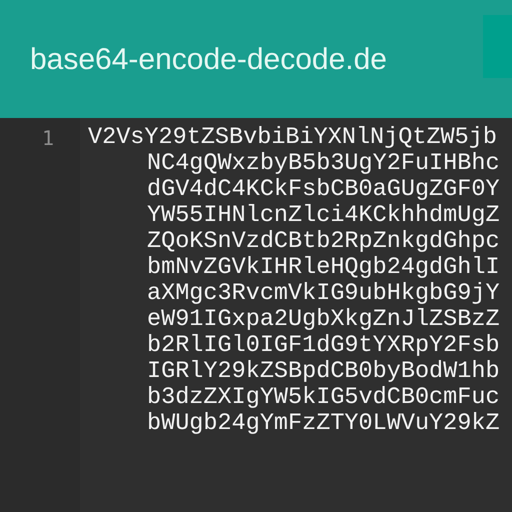 Image resolution: width=512 pixels, height=512 pixels. I want to click on code-line: bWUgb24gYmFzZTY0LWVuY29kZ, so click(323, 424).